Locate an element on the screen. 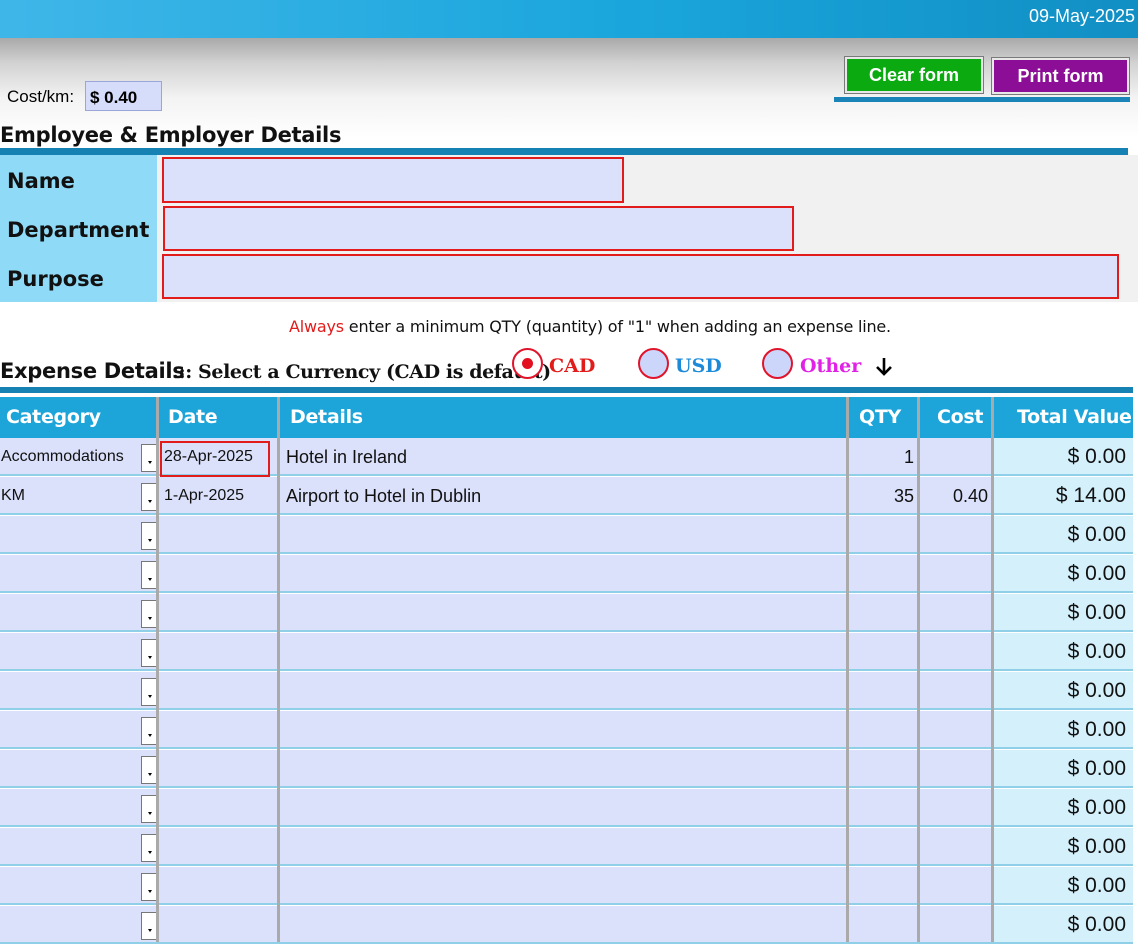 This screenshot has width=1138, height=944. department-field is located at coordinates (478, 228).